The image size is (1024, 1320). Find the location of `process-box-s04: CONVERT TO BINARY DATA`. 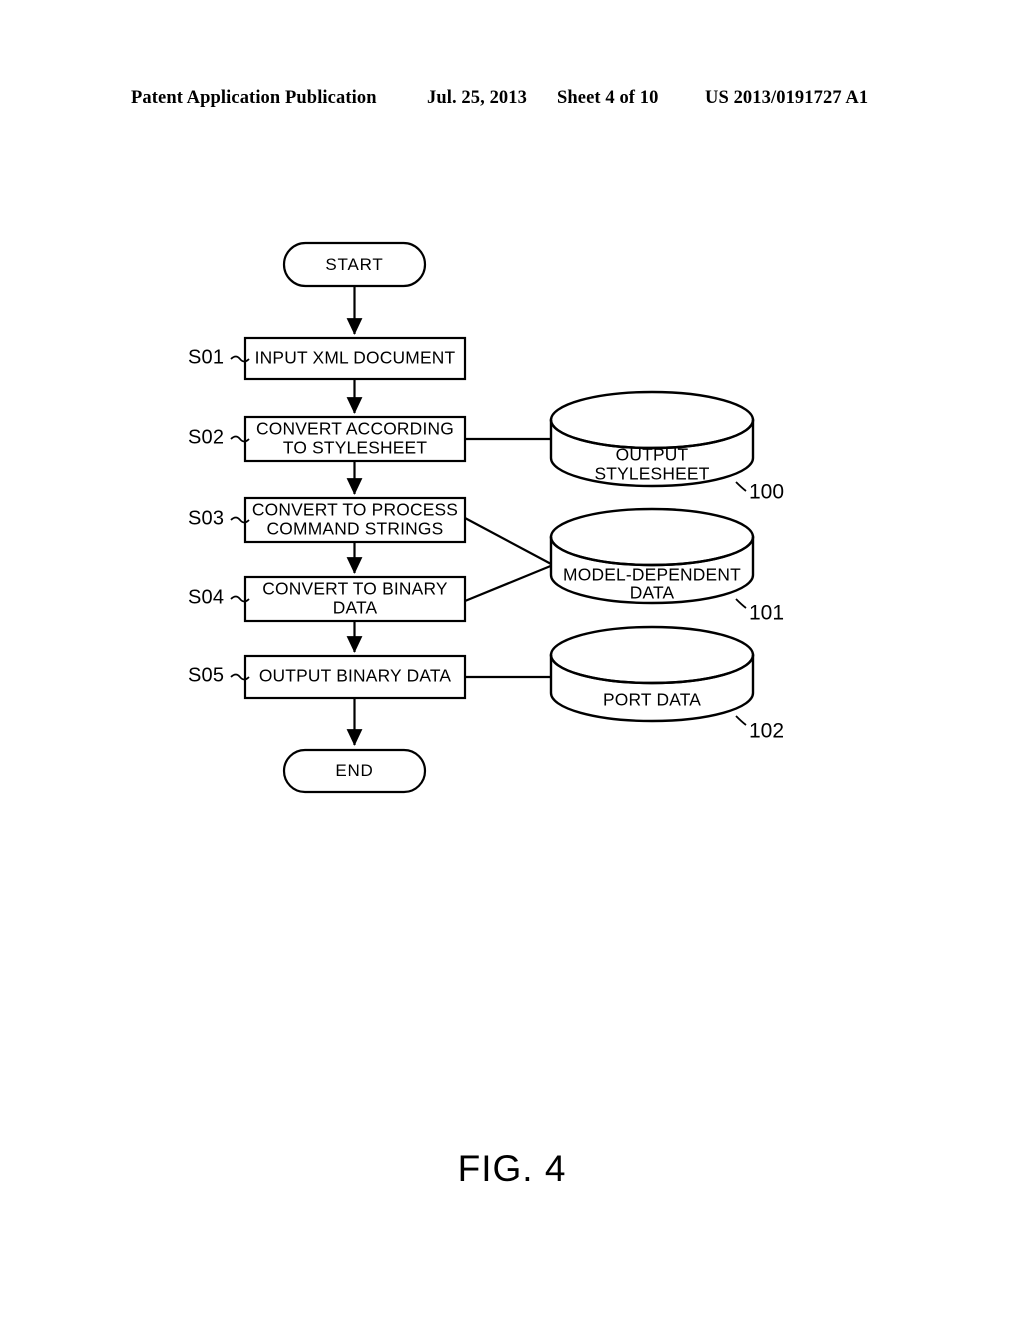

process-box-s04: CONVERT TO BINARY DATA is located at coordinates (355, 599).